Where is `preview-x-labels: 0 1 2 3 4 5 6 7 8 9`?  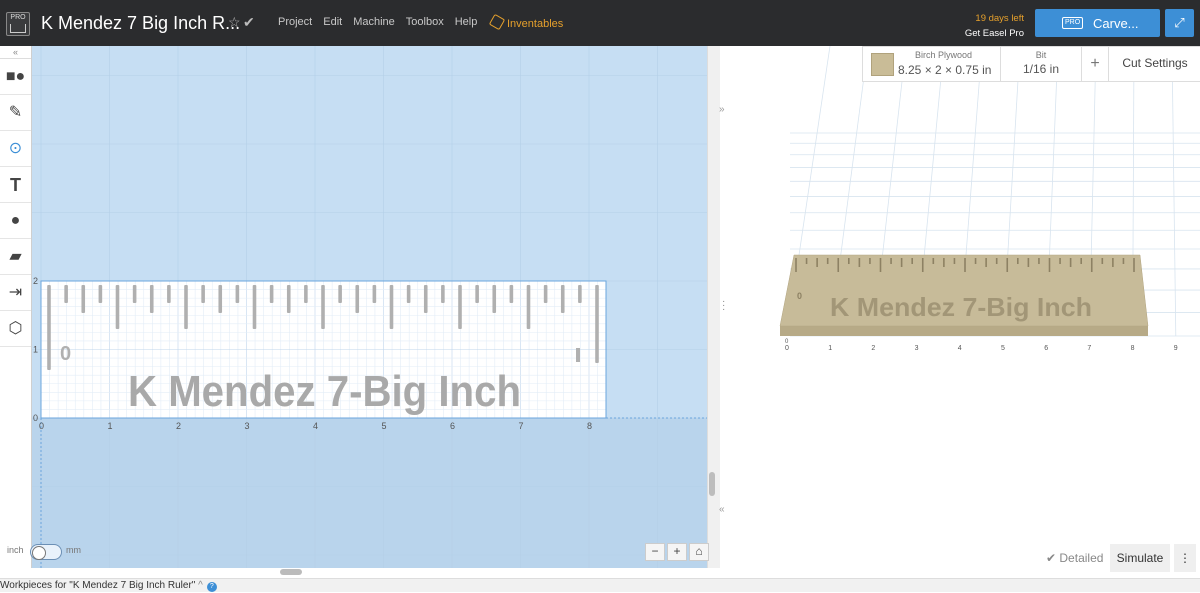
preview-x-labels: 0 1 2 3 4 5 6 7 8 9 is located at coordinates (981, 348).